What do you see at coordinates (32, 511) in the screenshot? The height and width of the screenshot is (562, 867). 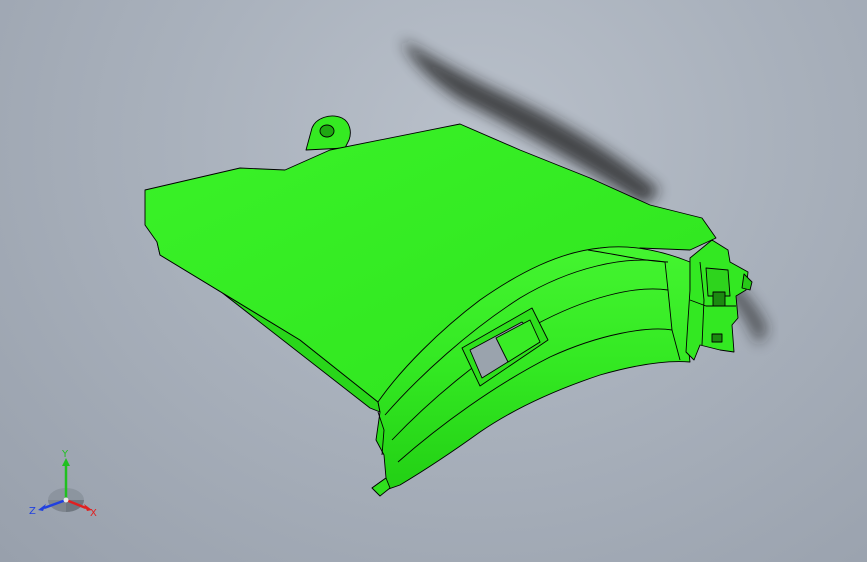 I see `z-axis-label: Z` at bounding box center [32, 511].